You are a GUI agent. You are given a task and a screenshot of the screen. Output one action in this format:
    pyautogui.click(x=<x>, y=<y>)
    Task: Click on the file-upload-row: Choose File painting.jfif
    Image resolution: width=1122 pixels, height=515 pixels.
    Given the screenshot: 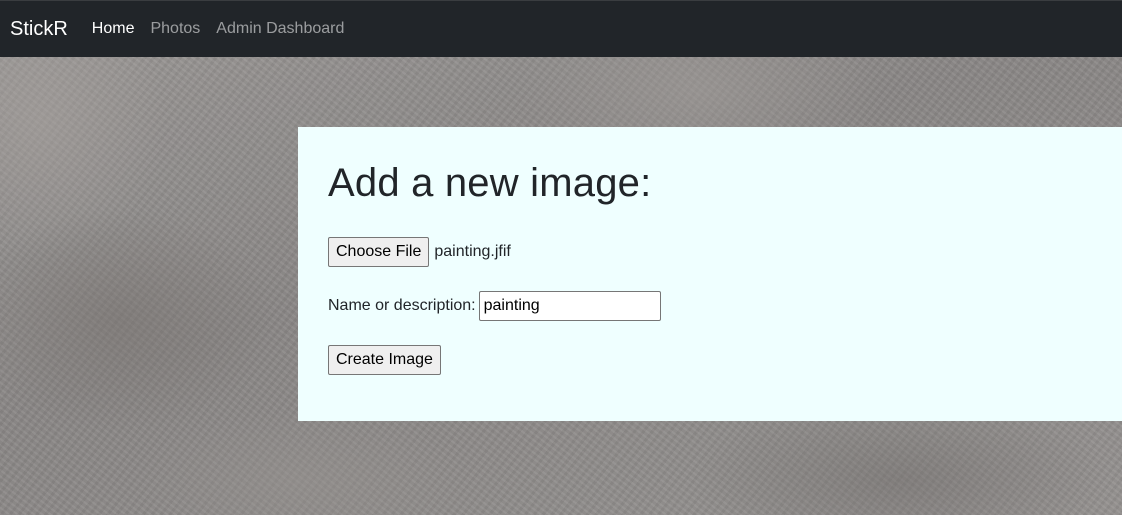 What is the action you would take?
    pyautogui.click(x=419, y=252)
    